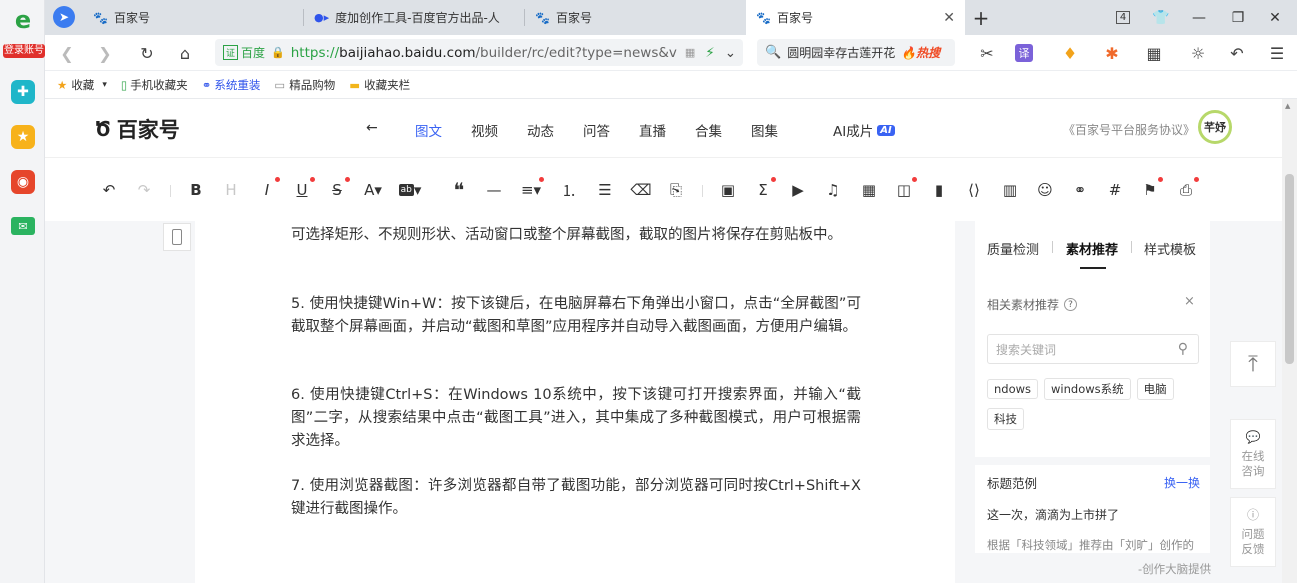 The width and height of the screenshot is (1297, 583). Describe the element at coordinates (1287, 106) in the screenshot. I see `scroll-up-icon: ▲` at that location.